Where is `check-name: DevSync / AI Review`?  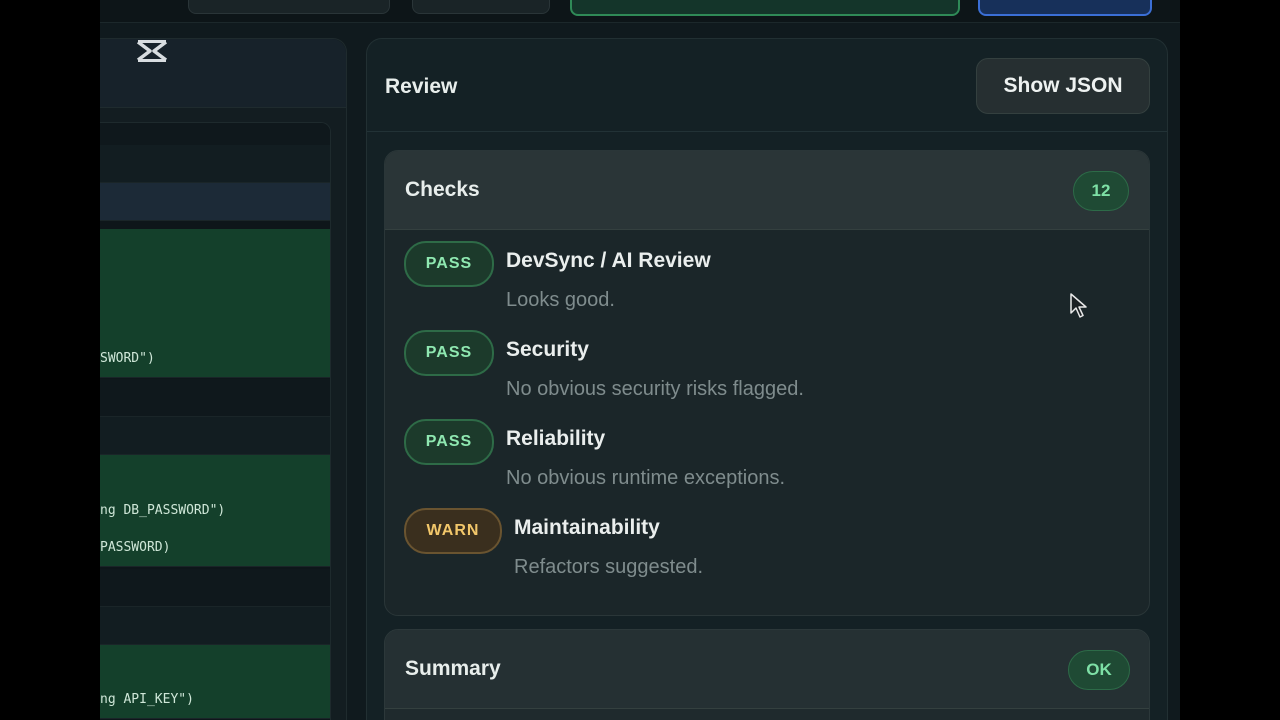
check-name: DevSync / AI Review is located at coordinates (608, 260).